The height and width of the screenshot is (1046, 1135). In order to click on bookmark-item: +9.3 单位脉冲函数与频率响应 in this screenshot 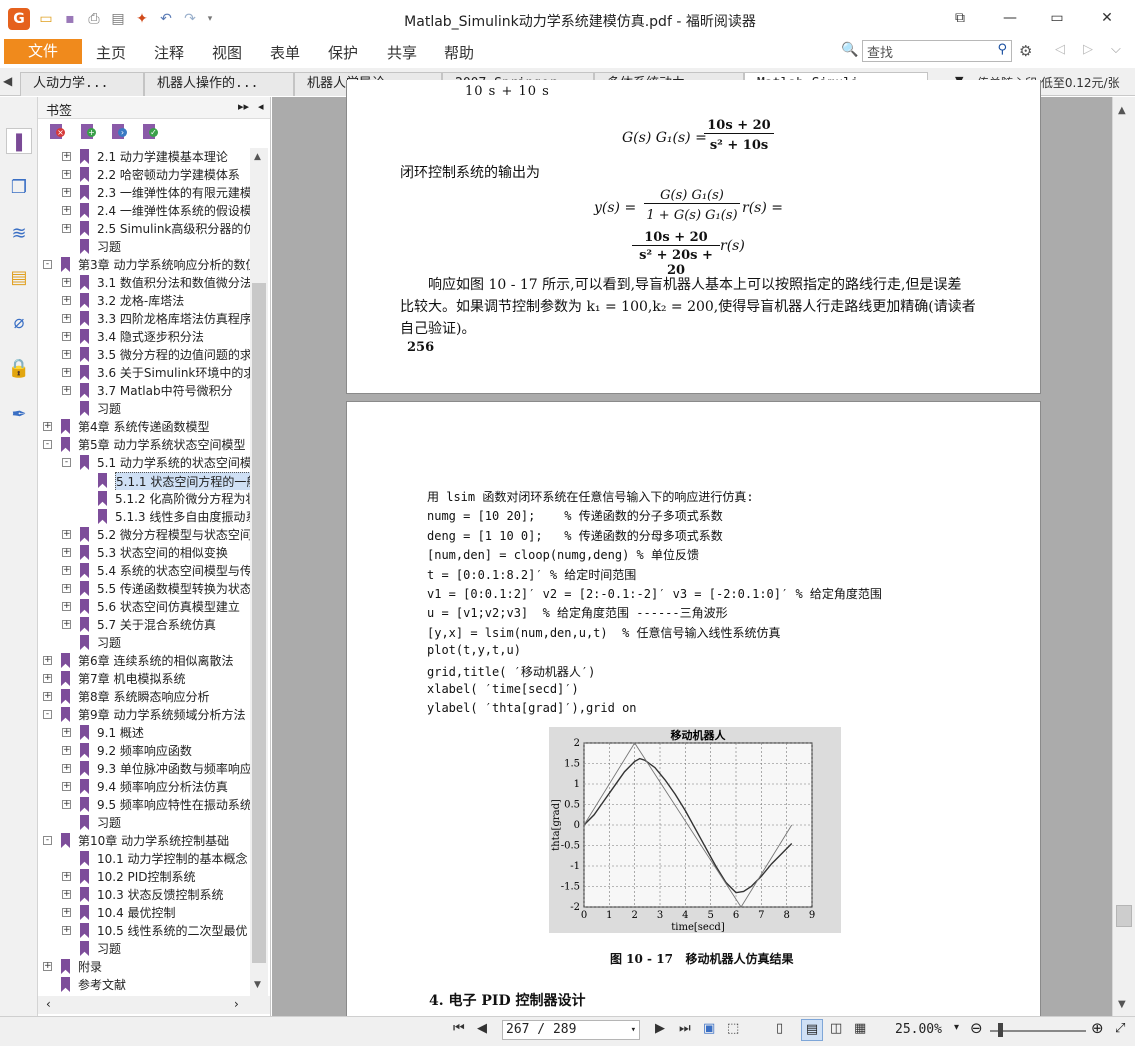, I will do `click(144, 769)`.